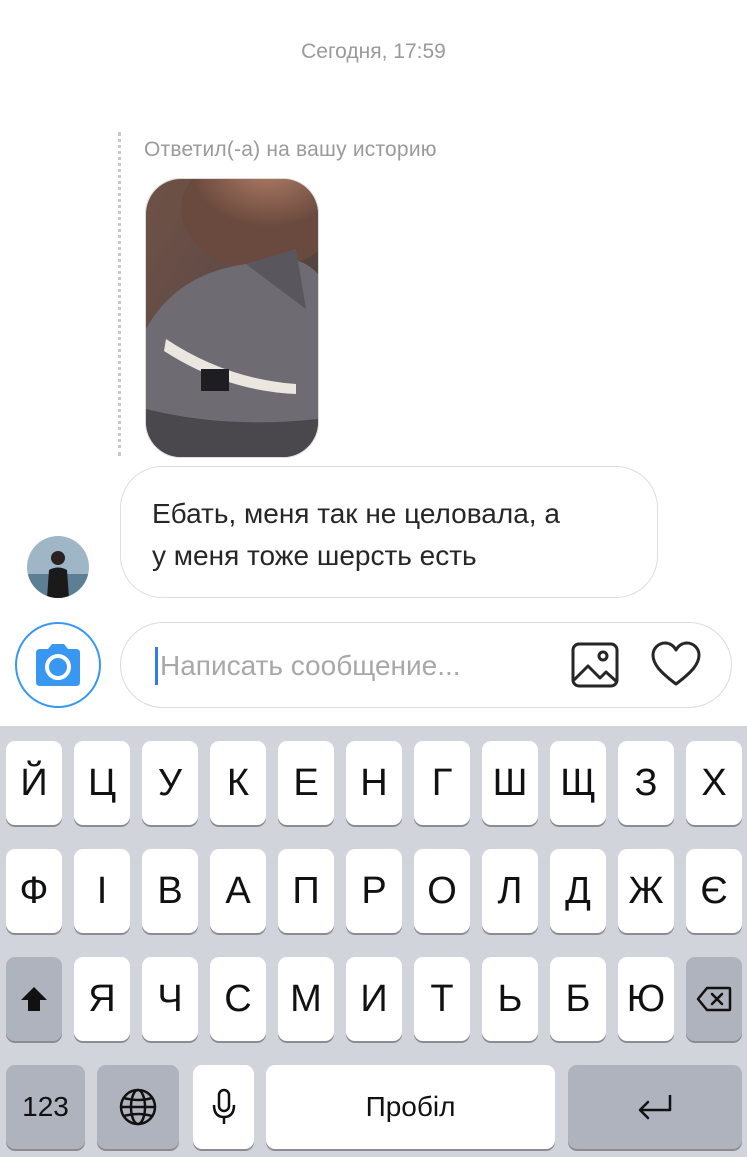 The width and height of the screenshot is (747, 1157). What do you see at coordinates (170, 891) in the screenshot?
I see `key: В` at bounding box center [170, 891].